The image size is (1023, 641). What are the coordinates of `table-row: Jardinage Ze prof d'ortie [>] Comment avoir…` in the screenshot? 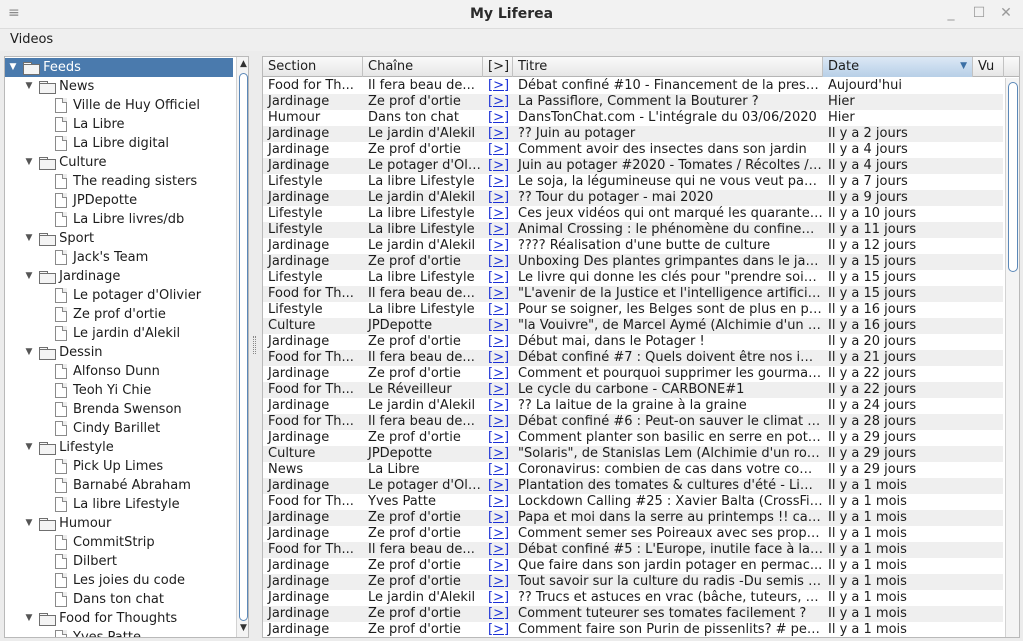 It's located at (633, 150).